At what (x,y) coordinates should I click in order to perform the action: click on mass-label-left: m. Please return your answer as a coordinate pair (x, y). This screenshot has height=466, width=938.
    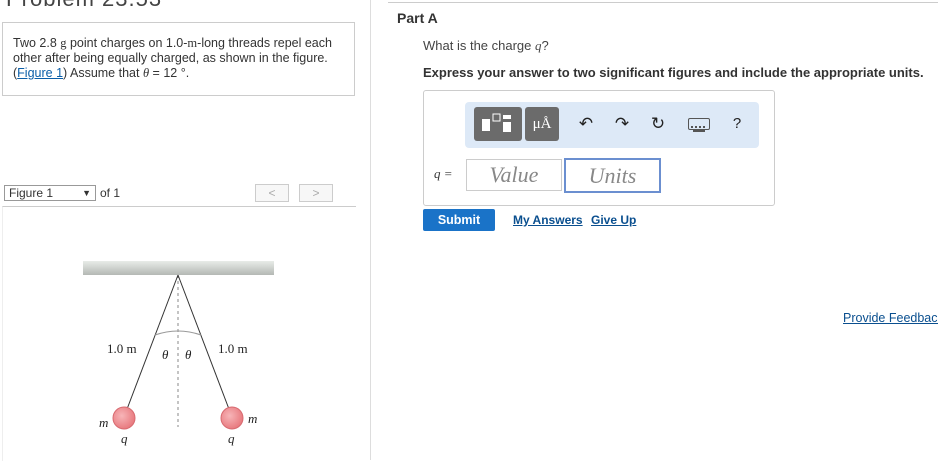
    Looking at the image, I should click on (103, 422).